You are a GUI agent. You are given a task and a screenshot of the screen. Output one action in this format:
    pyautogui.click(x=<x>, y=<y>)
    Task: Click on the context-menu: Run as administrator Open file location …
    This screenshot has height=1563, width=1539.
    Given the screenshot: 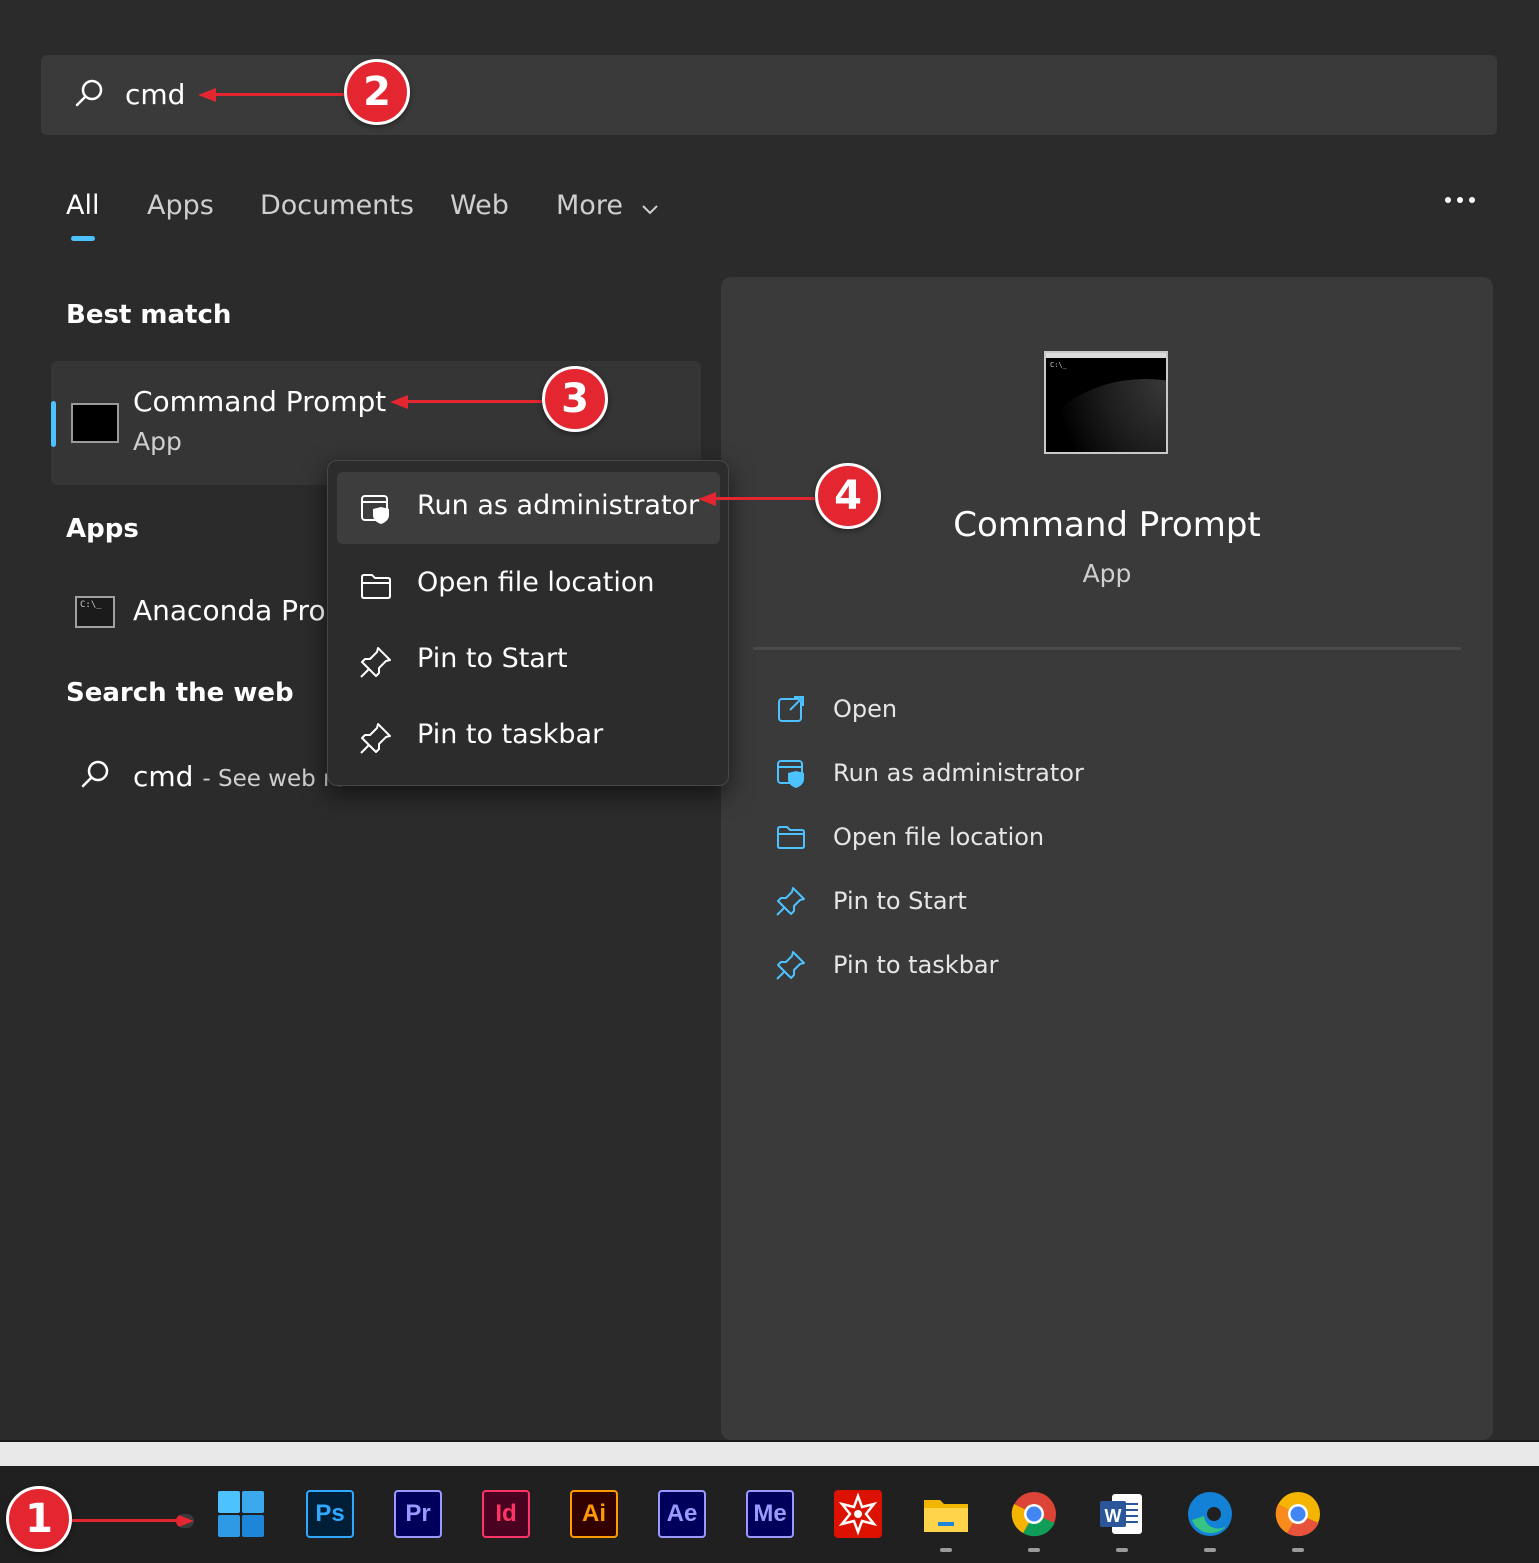 What is the action you would take?
    pyautogui.click(x=528, y=623)
    